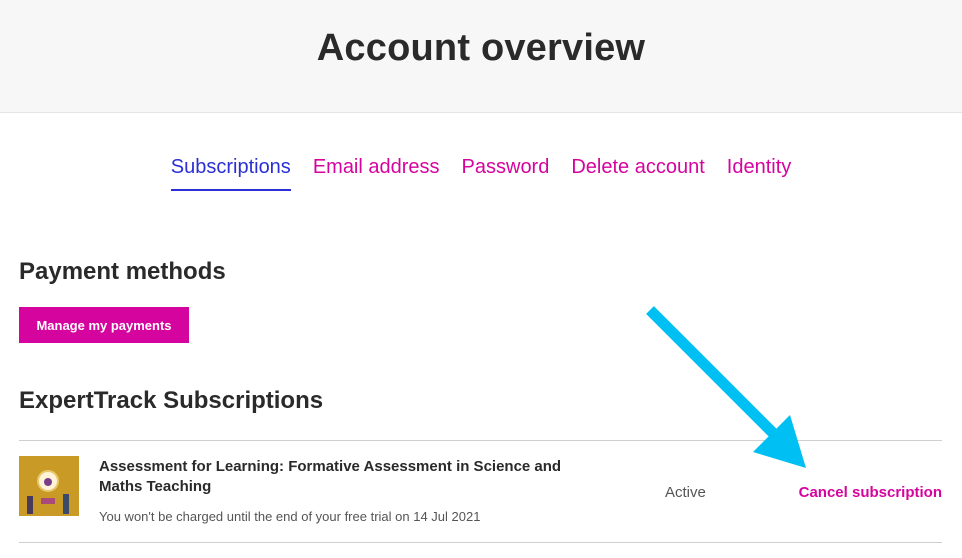 The width and height of the screenshot is (962, 558). Describe the element at coordinates (122, 271) in the screenshot. I see `payment-methods-heading: Payment methods` at that location.